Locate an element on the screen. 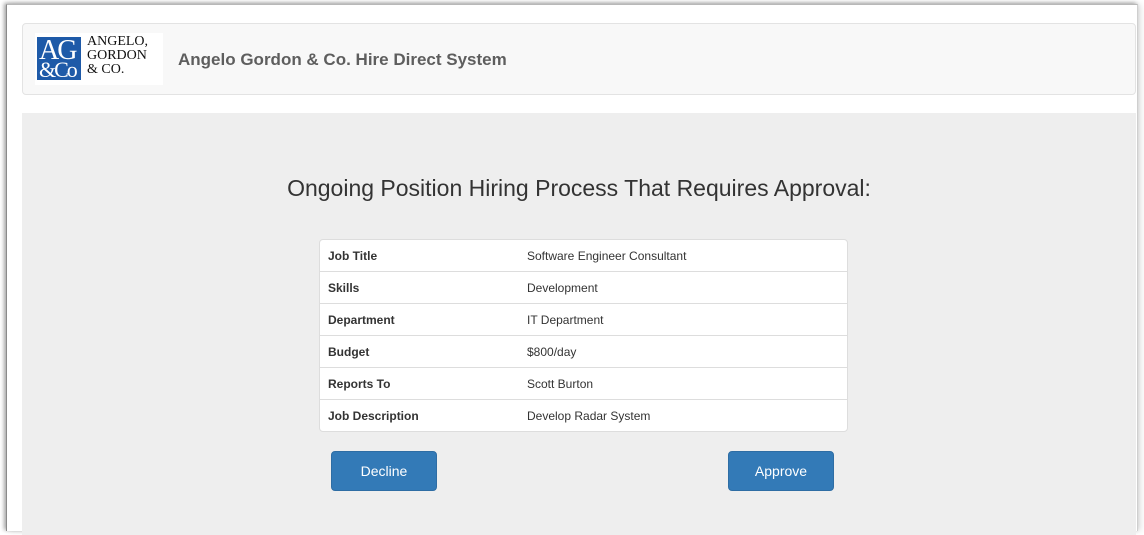 This screenshot has width=1144, height=535. table-row: Job Description Develop Radar System is located at coordinates (583, 415).